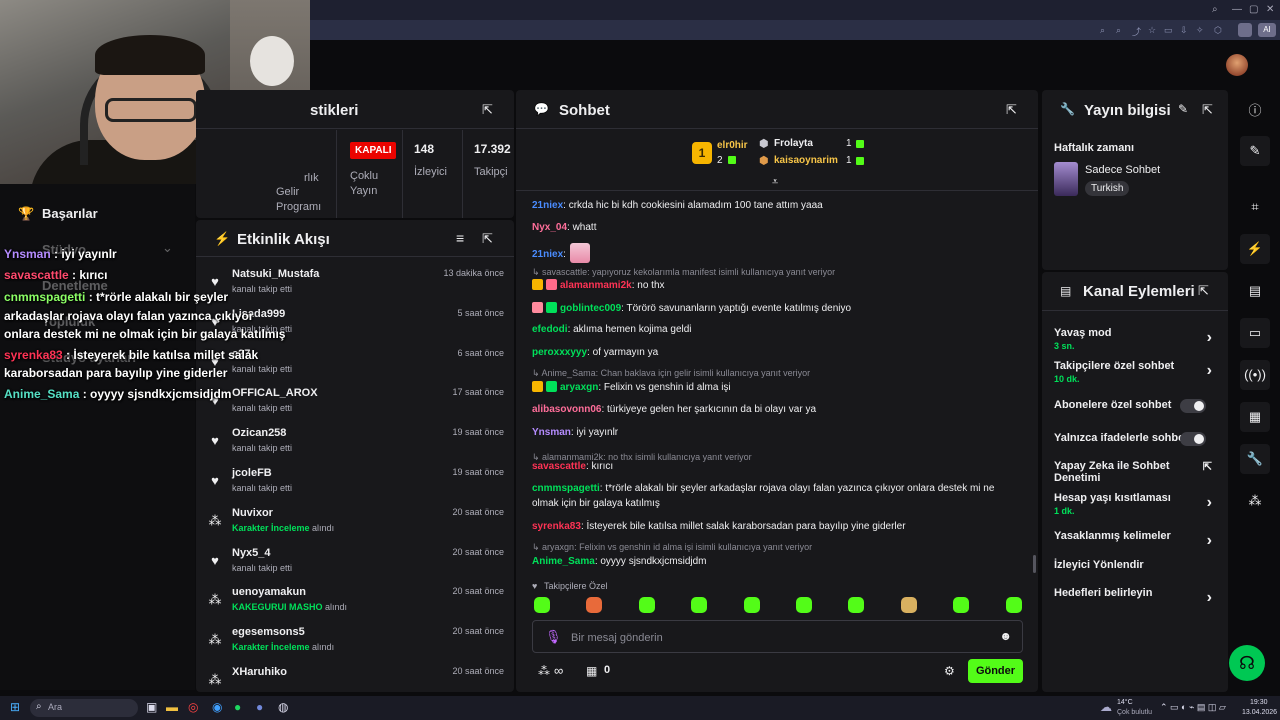 Image resolution: width=1280 pixels, height=720 pixels. What do you see at coordinates (559, 466) in the screenshot?
I see `chat-username: savascattle` at bounding box center [559, 466].